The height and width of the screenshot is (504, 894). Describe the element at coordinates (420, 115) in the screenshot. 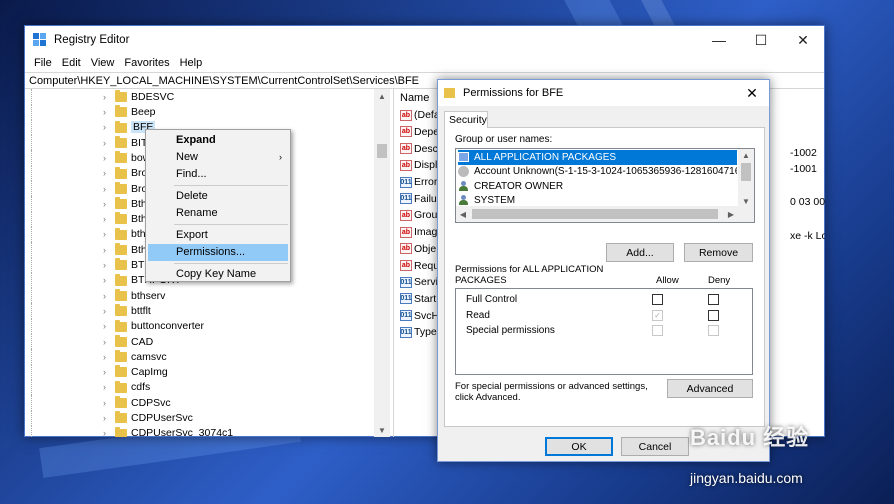

I see `value-row: ab (Defa` at that location.